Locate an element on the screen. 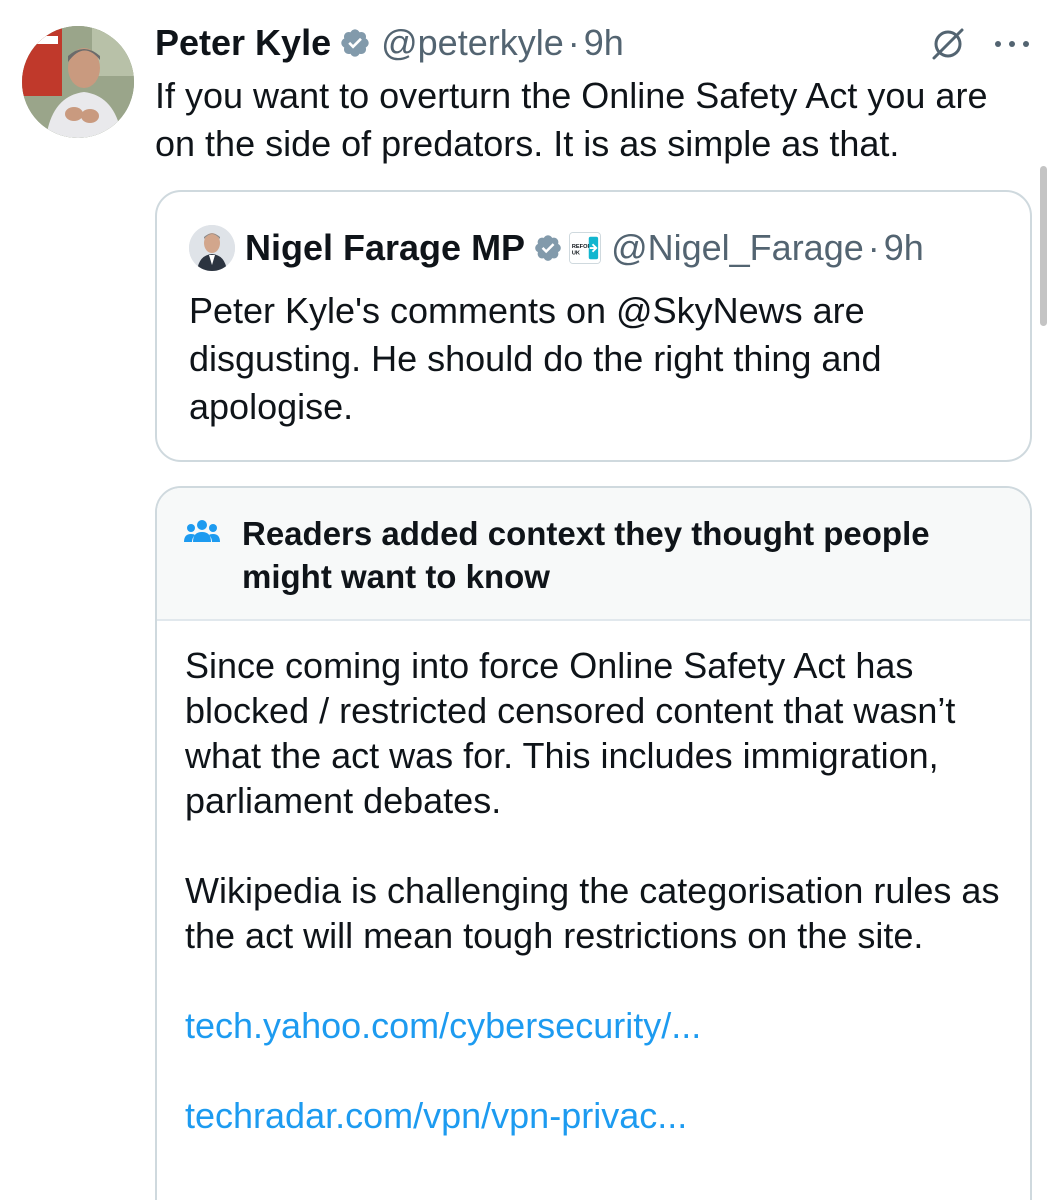 This screenshot has height=1200, width=1053. scrollbar is located at coordinates (1043, 246).